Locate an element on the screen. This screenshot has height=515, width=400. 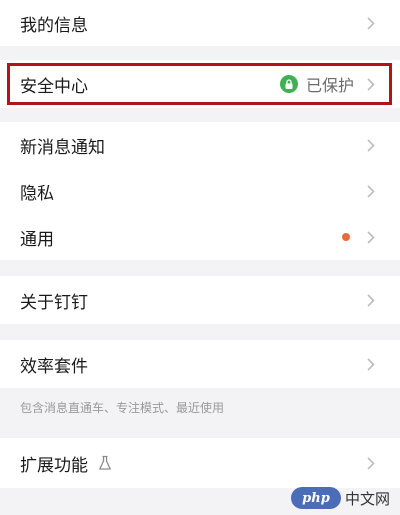
group-about: 关于钉钉 is located at coordinates (200, 300).